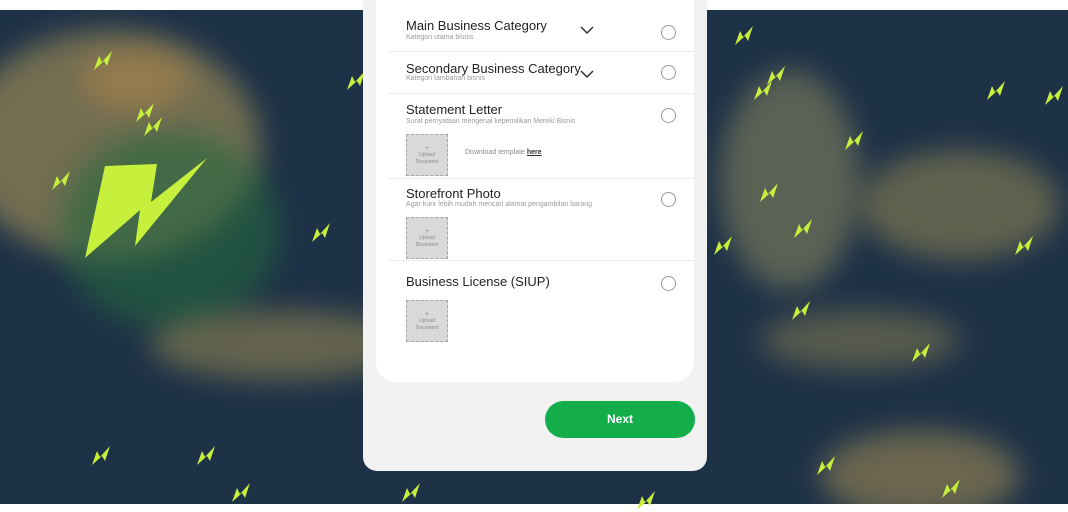 This screenshot has height=512, width=1068. I want to click on statement-letter-title: Statement Letter, so click(454, 109).